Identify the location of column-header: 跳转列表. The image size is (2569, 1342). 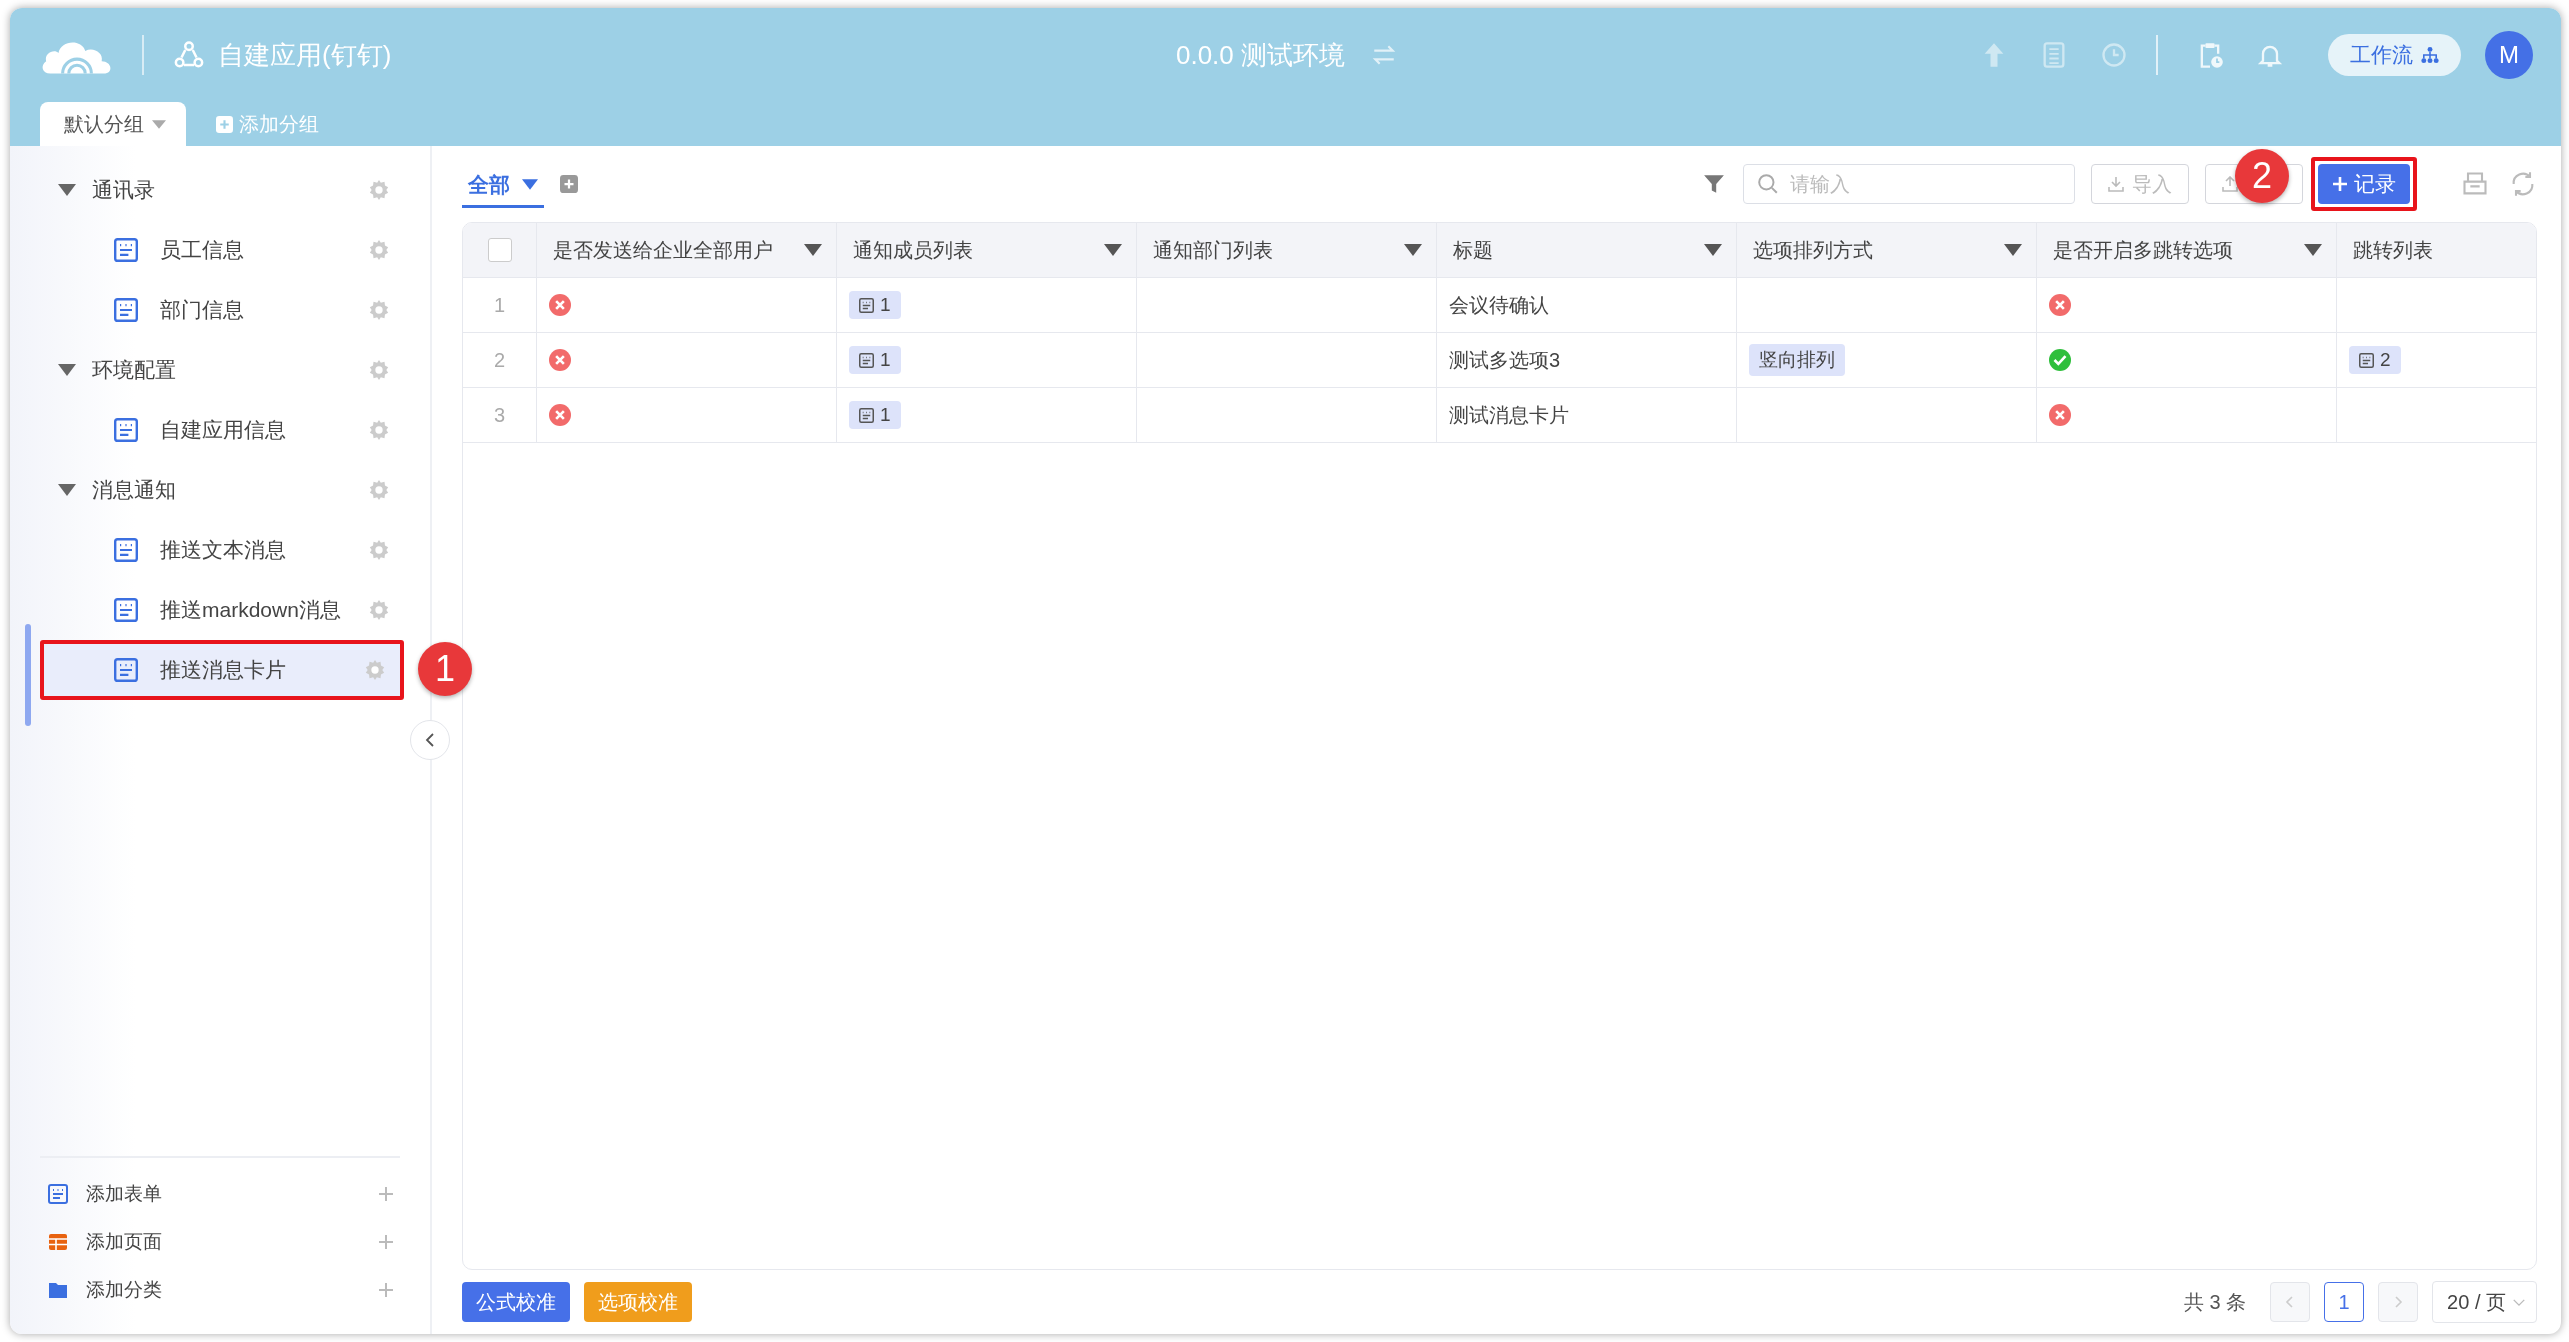
(2436, 250).